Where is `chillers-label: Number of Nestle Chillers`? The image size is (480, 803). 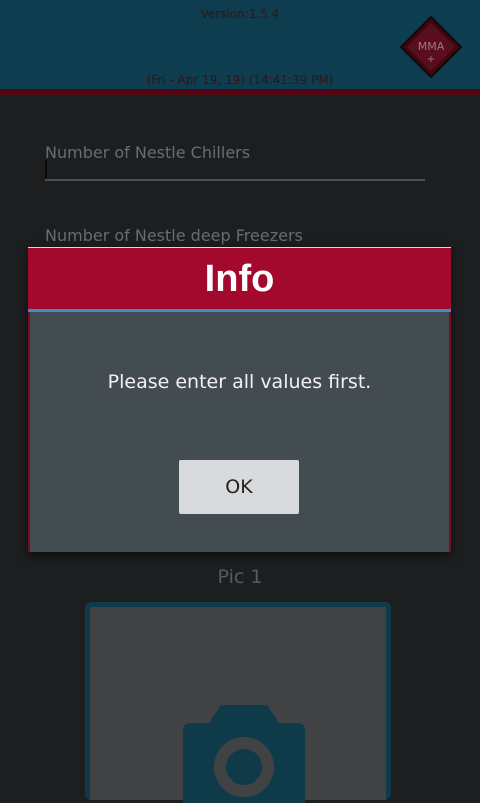 chillers-label: Number of Nestle Chillers is located at coordinates (148, 152).